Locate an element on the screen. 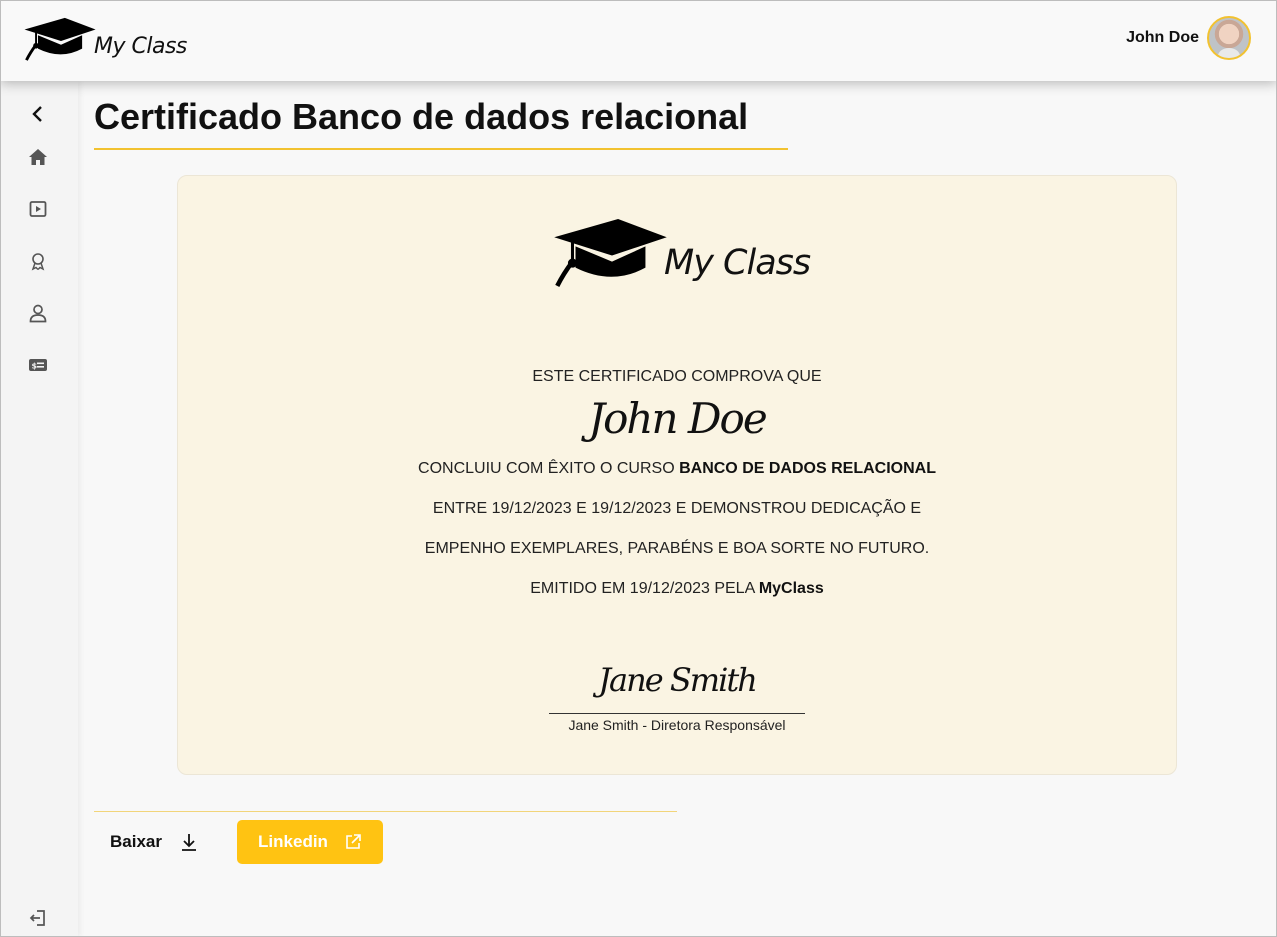 This screenshot has width=1277, height=937. signature-line is located at coordinates (677, 713).